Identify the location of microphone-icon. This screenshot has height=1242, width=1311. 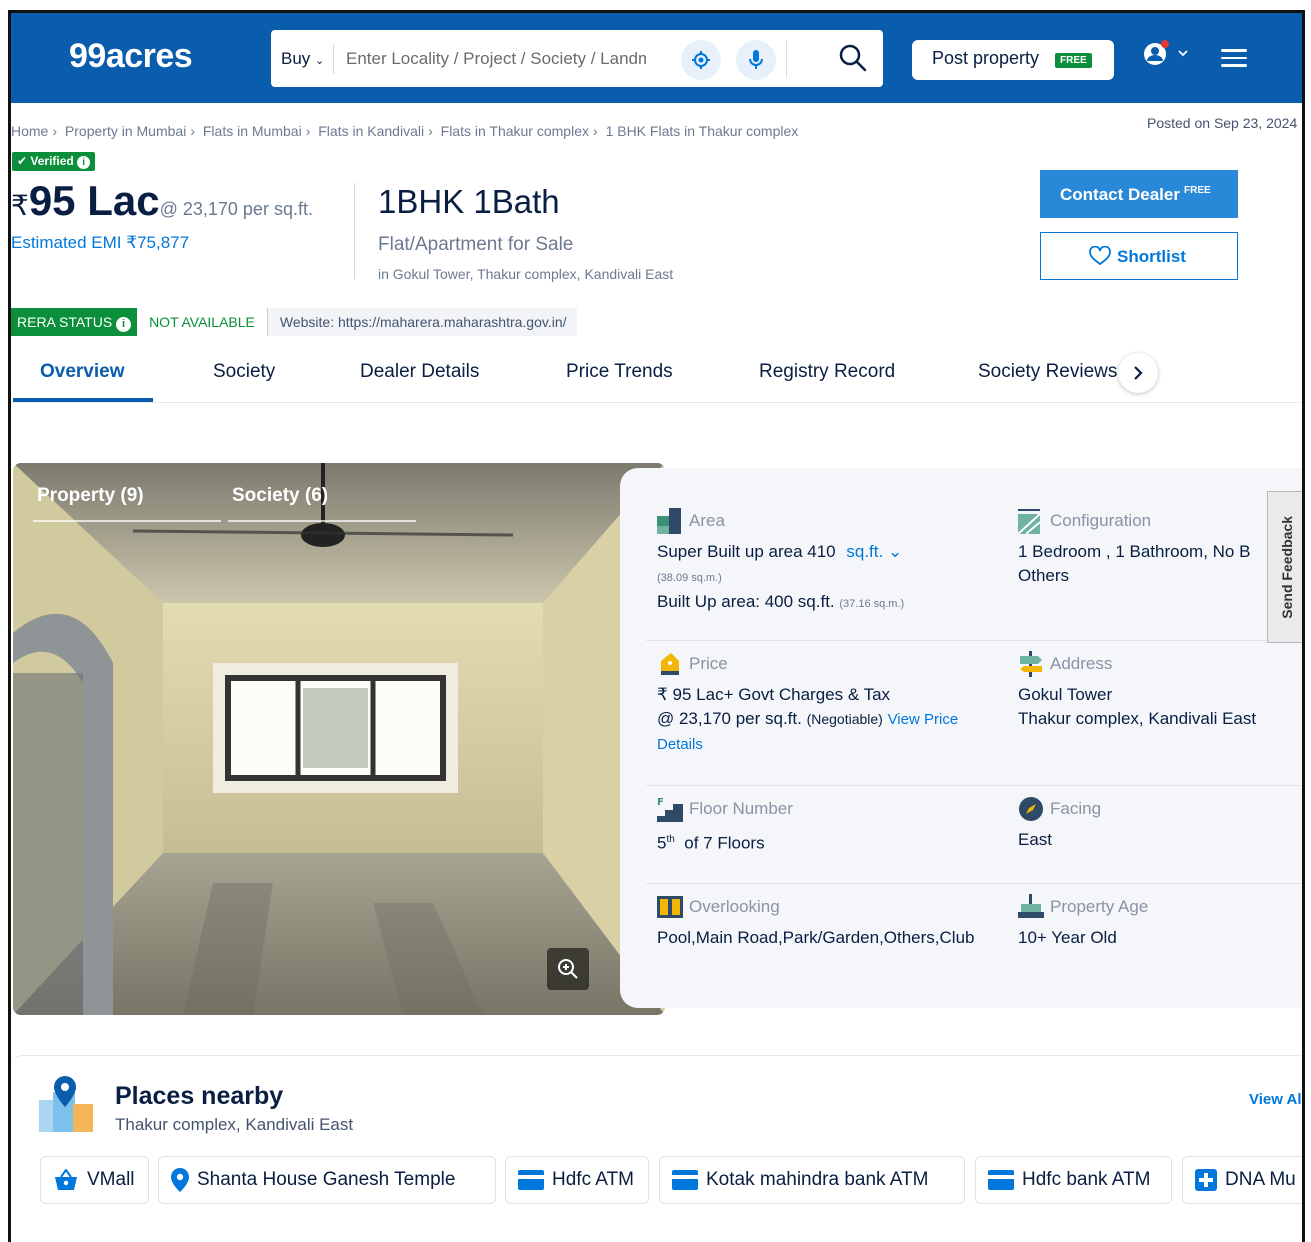
(756, 59).